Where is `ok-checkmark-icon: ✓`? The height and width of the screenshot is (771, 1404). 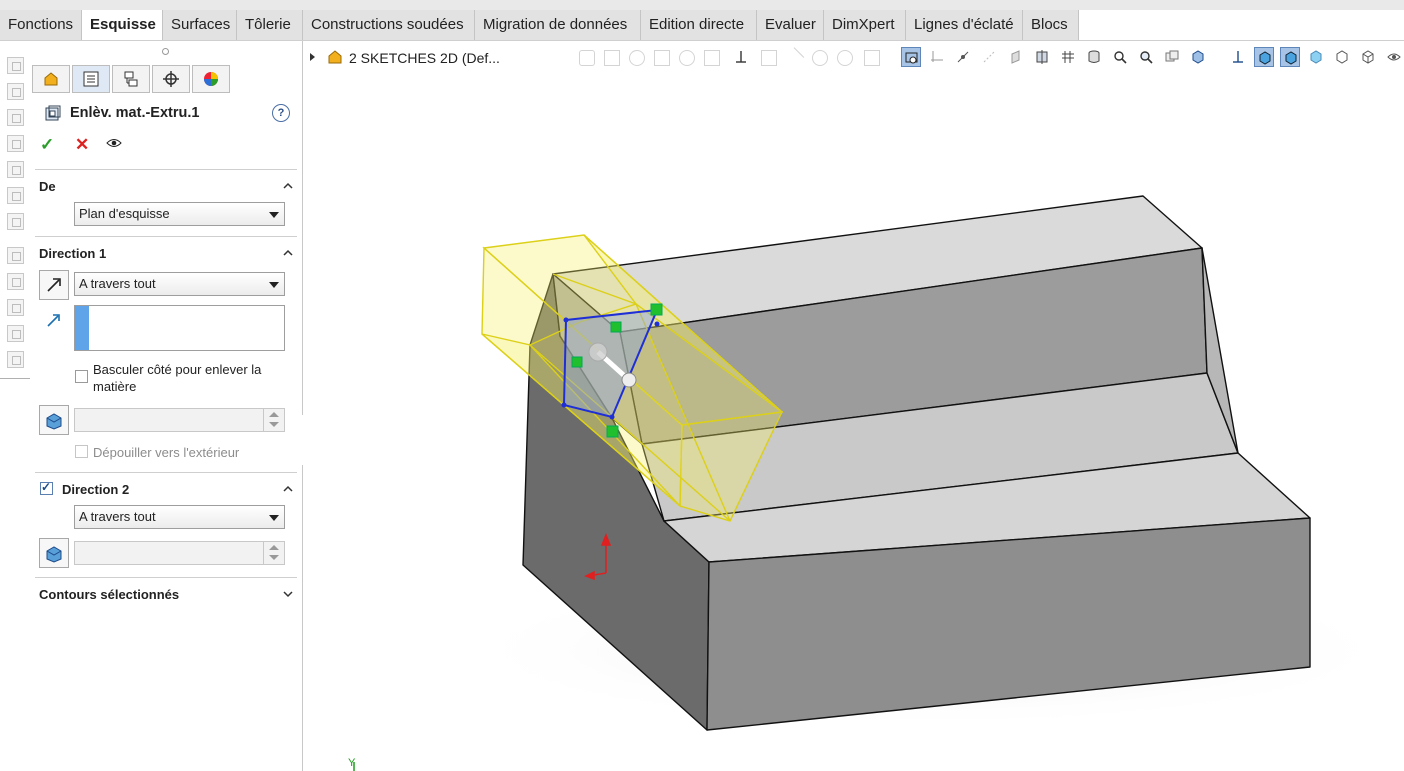
ok-checkmark-icon: ✓ is located at coordinates (47, 145).